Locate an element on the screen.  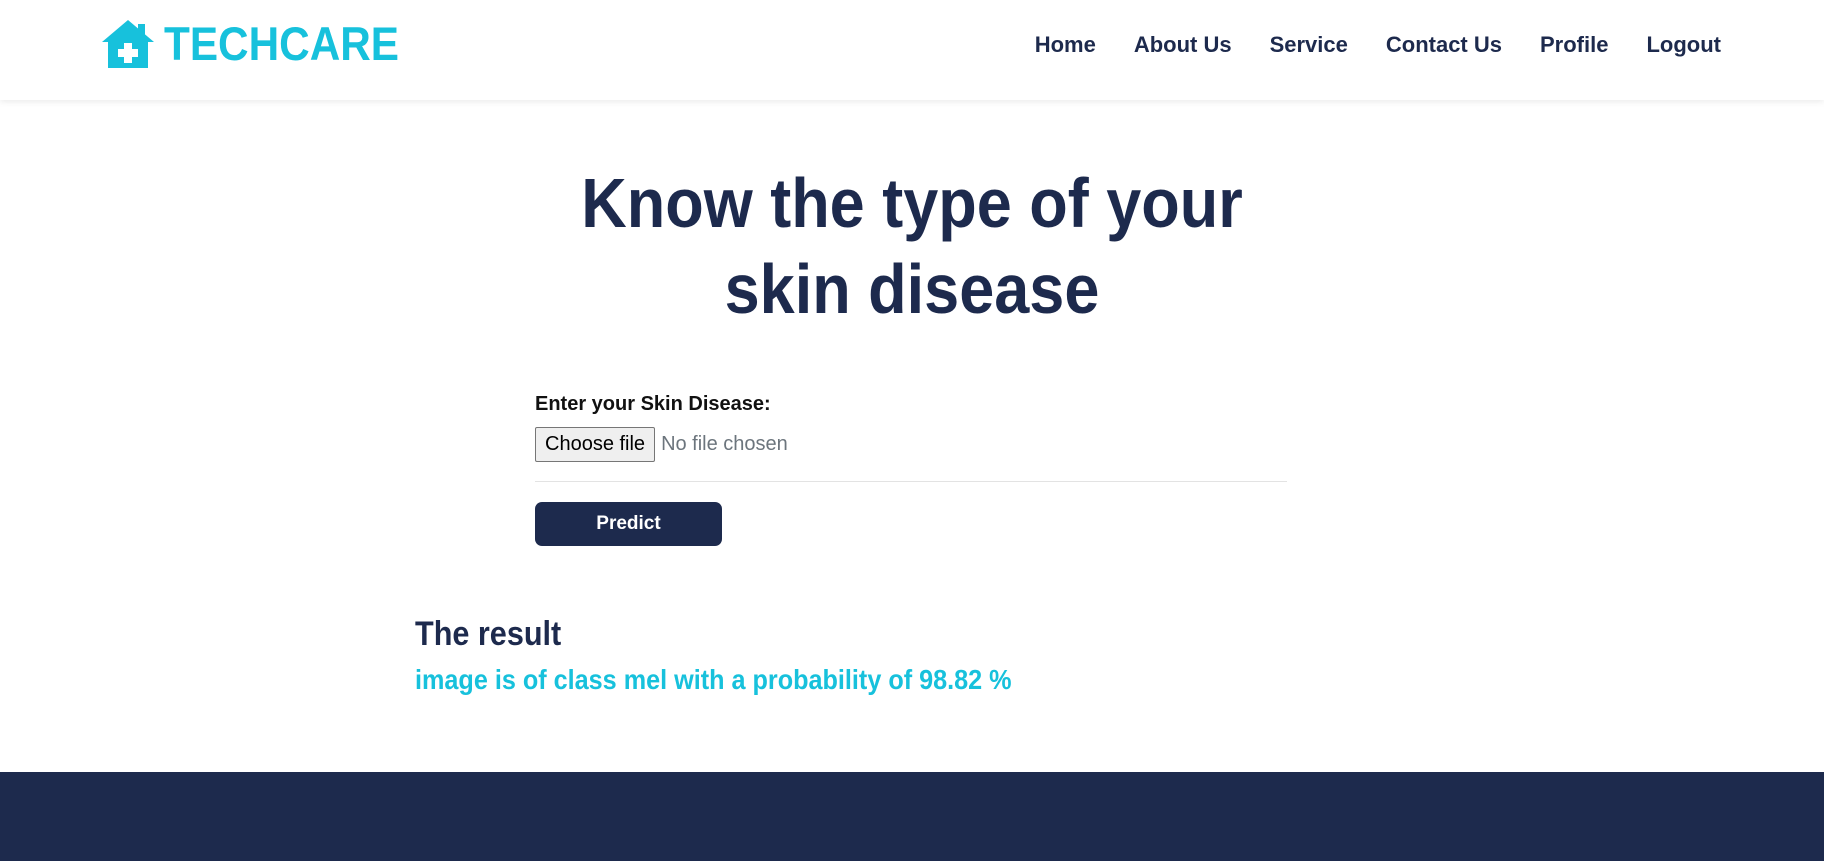
nav-link-home: Home is located at coordinates (1065, 45).